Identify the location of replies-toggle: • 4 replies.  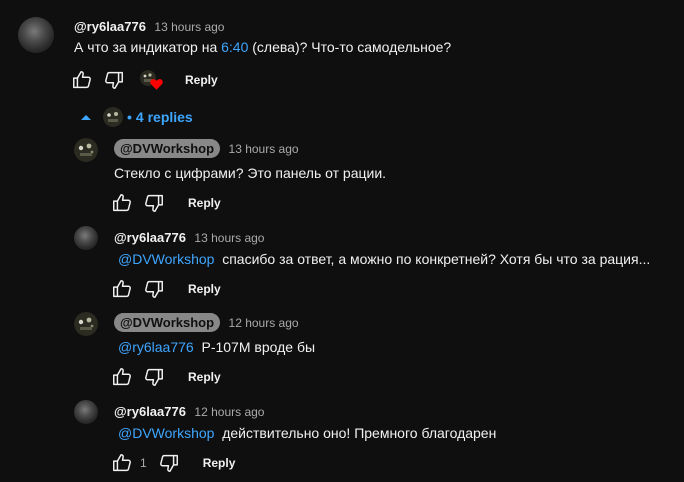
(136, 117).